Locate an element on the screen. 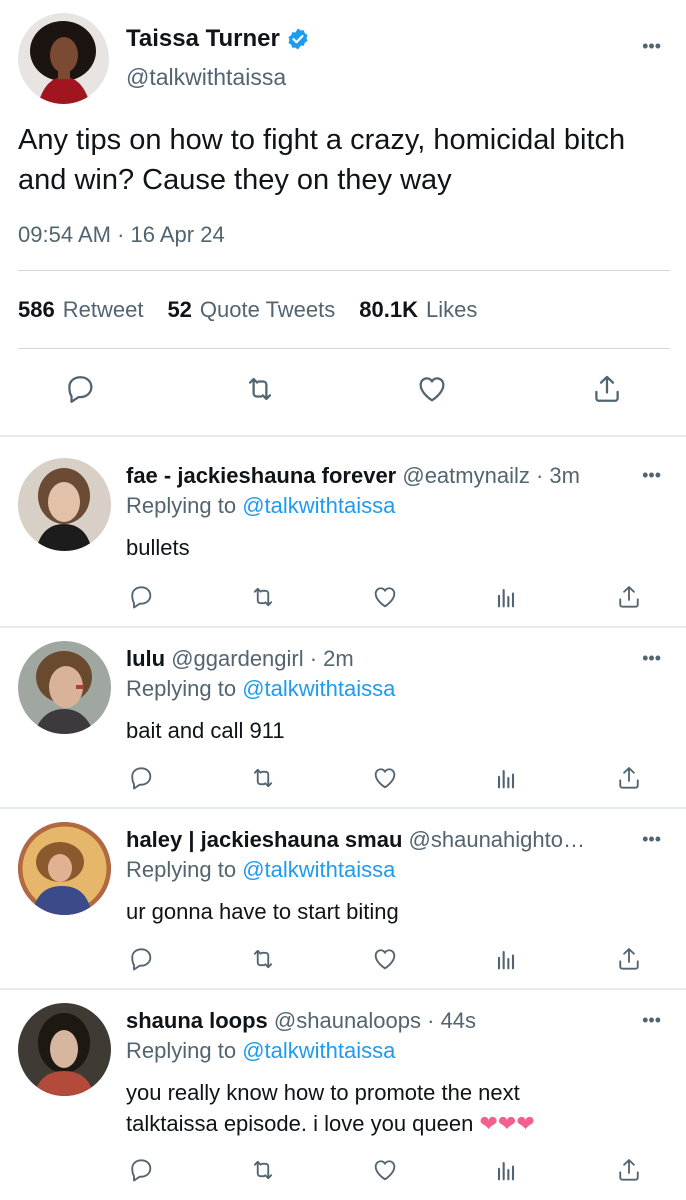  quotes-label: Quote Tweets is located at coordinates (267, 309).